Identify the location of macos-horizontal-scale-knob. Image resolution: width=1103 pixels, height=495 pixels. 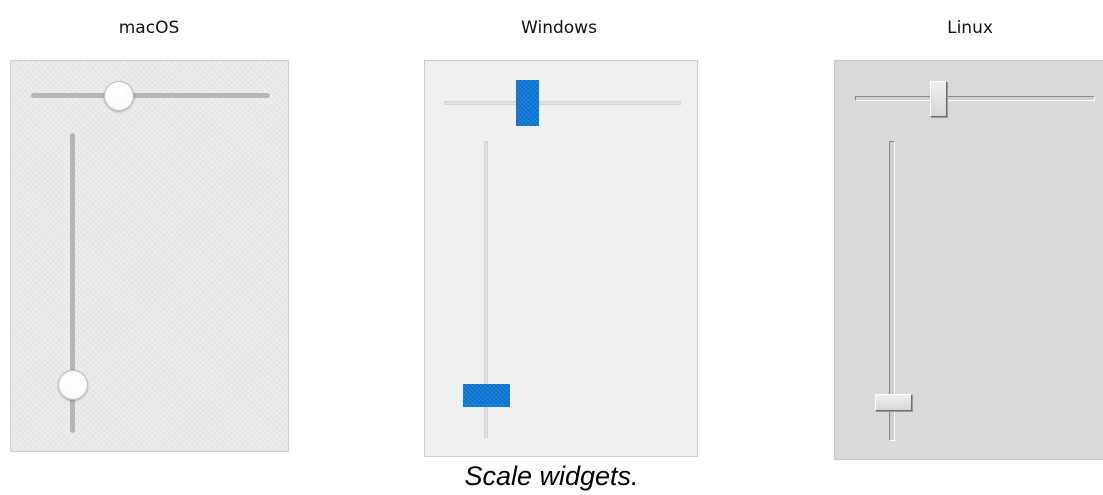
(119, 96).